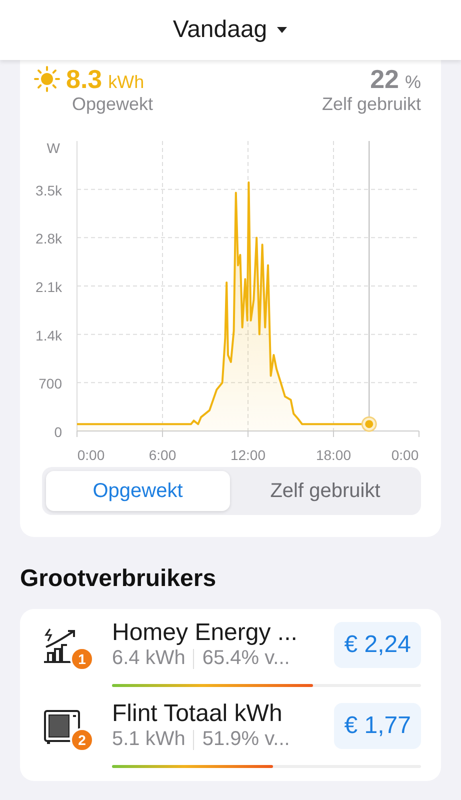 The height and width of the screenshot is (800, 461). What do you see at coordinates (113, 104) in the screenshot?
I see `produced-label: Opgewekt` at bounding box center [113, 104].